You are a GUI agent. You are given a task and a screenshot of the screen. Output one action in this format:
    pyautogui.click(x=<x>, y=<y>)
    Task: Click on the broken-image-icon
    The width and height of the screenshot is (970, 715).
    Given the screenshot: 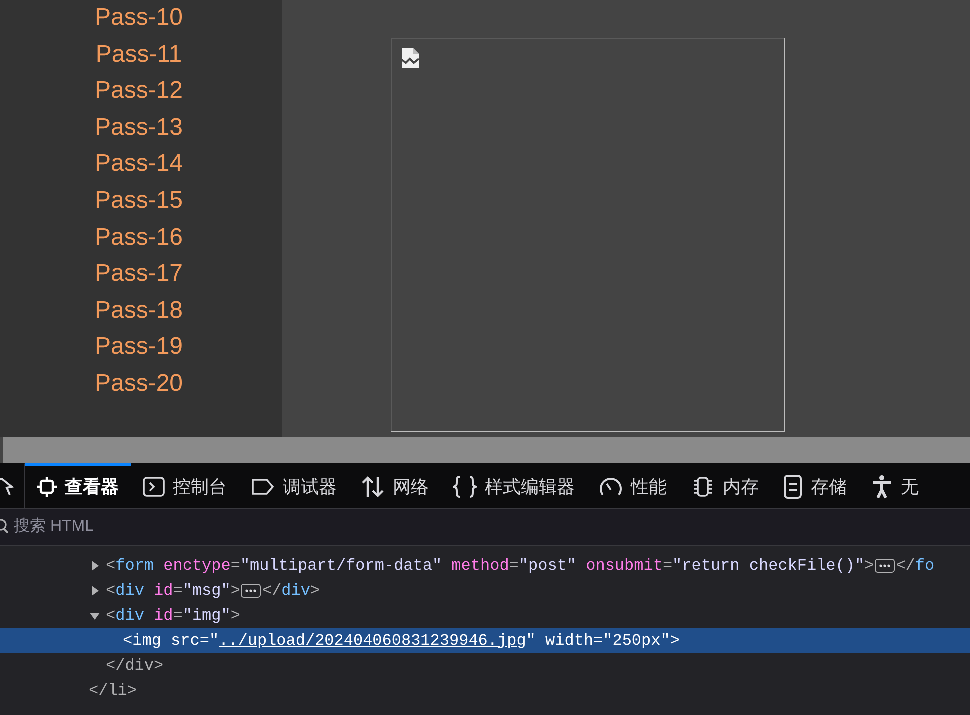 What is the action you would take?
    pyautogui.click(x=411, y=58)
    